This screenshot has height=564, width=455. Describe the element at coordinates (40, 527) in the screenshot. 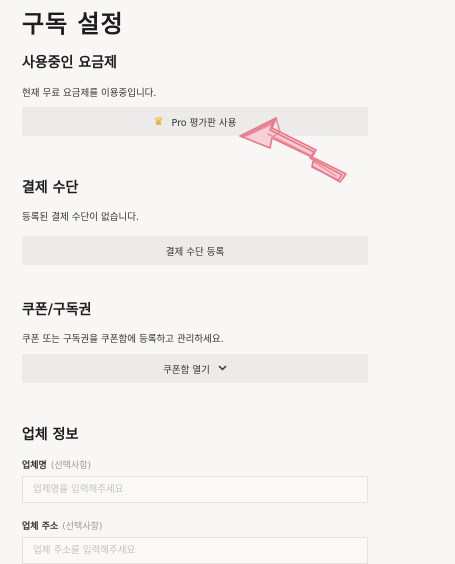

I see `company-address-label-text: 업체 주소` at that location.